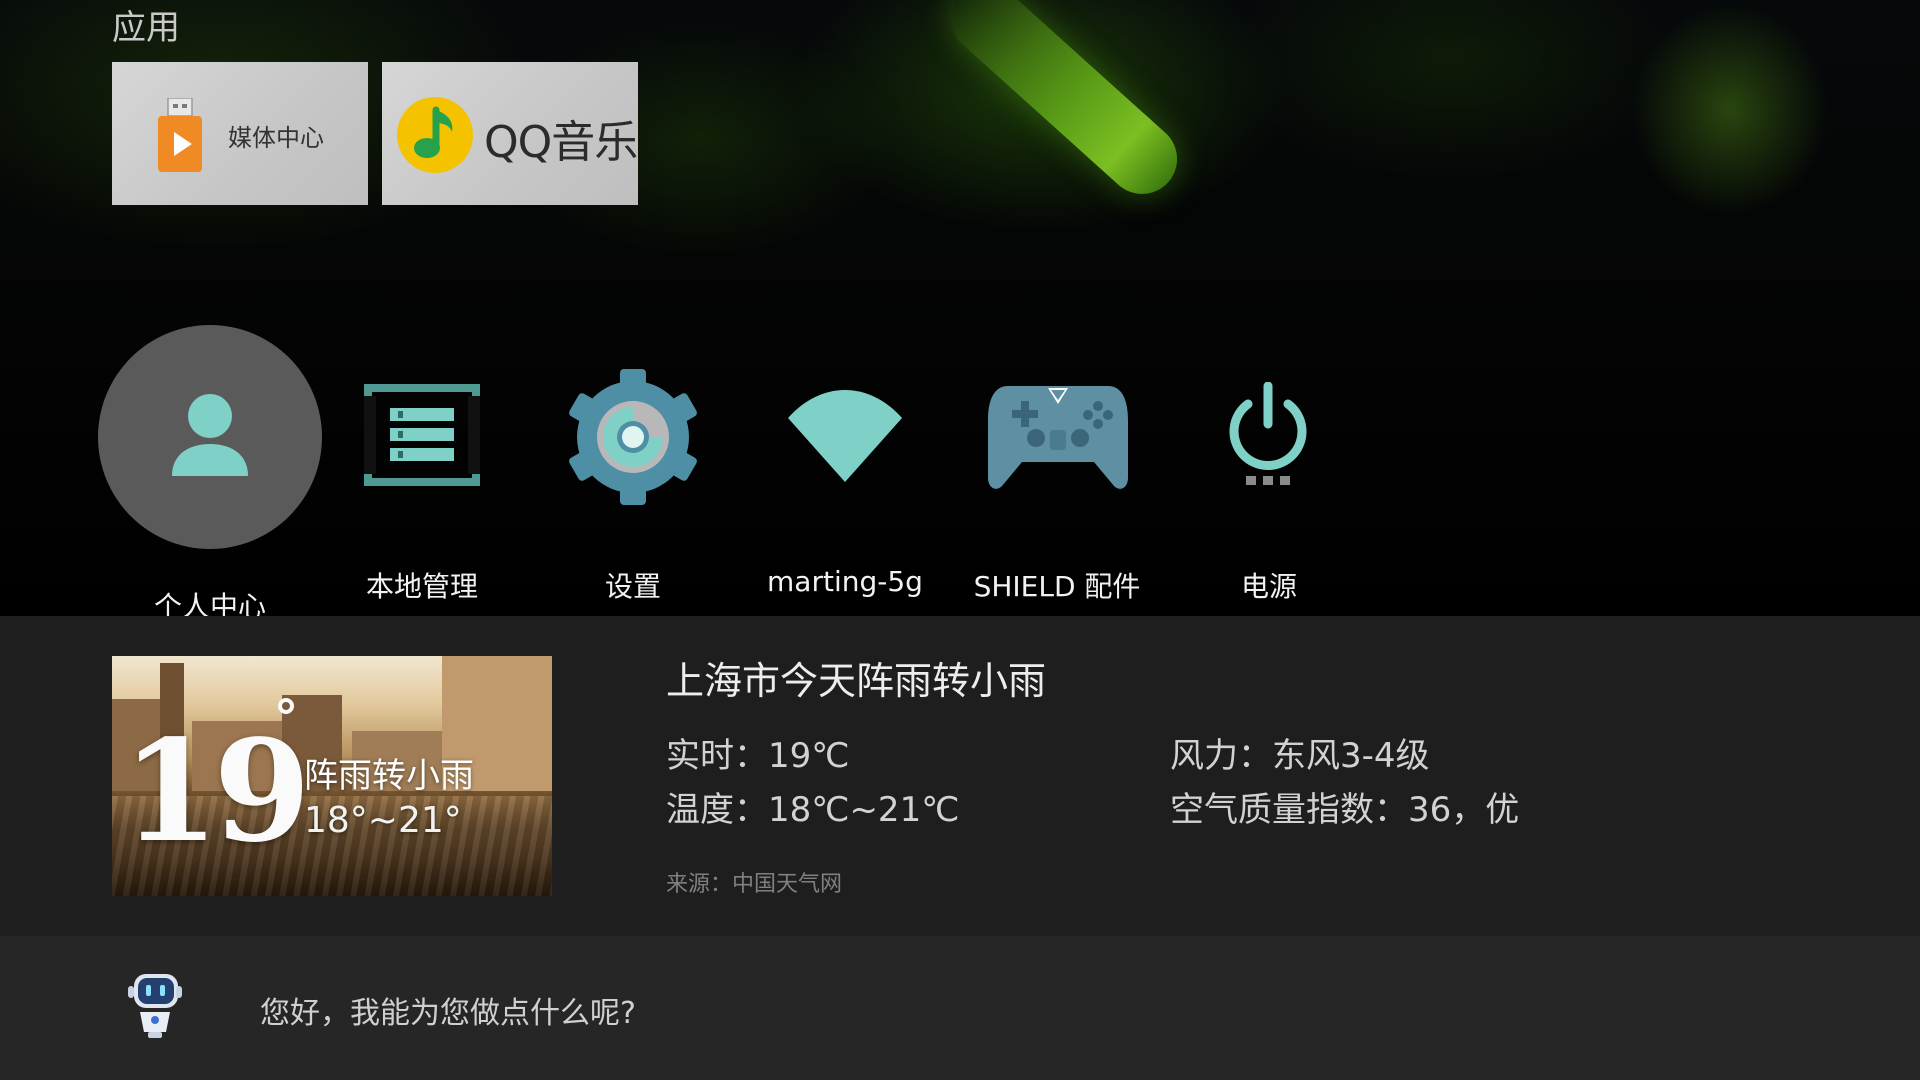  I want to click on wifi-icon, so click(845, 435).